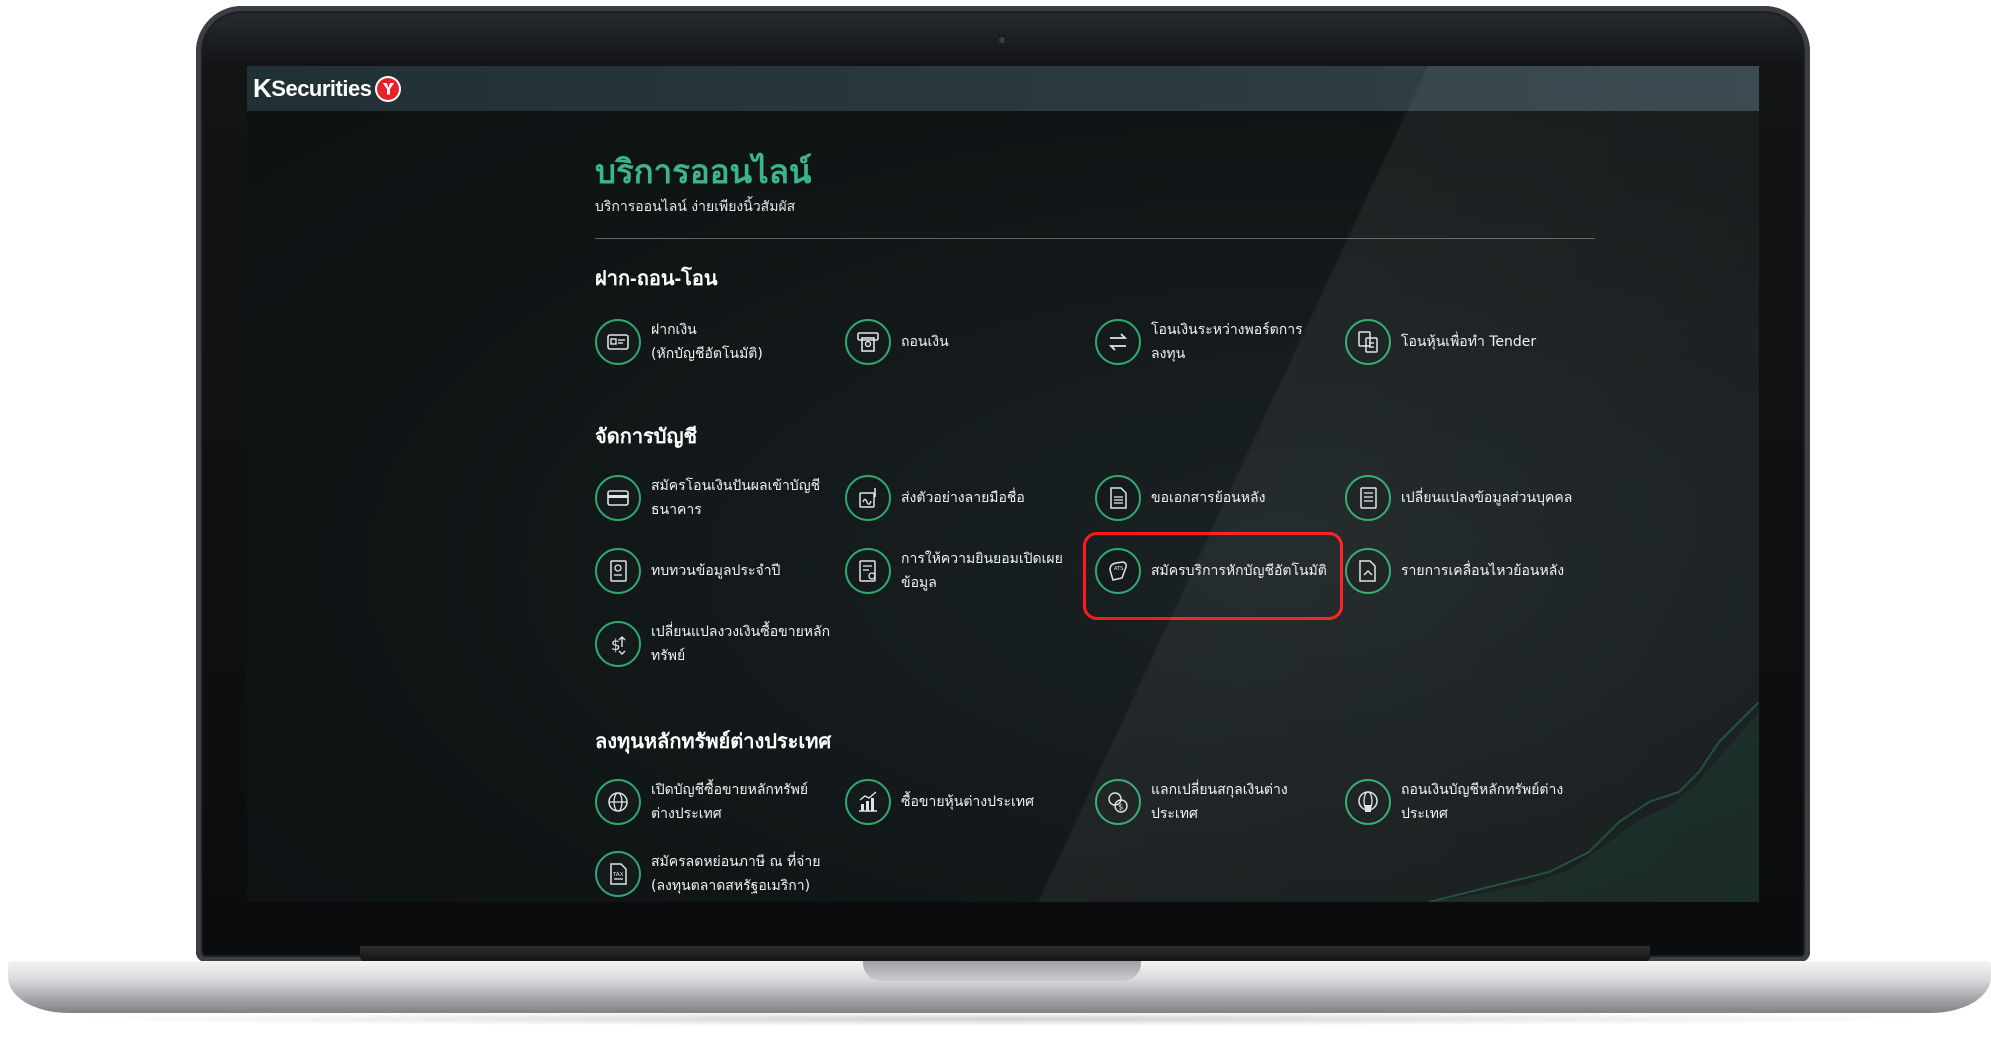  Describe the element at coordinates (965, 342) in the screenshot. I see `service-tile-atm-withdraw: ถอนเงิน` at that location.